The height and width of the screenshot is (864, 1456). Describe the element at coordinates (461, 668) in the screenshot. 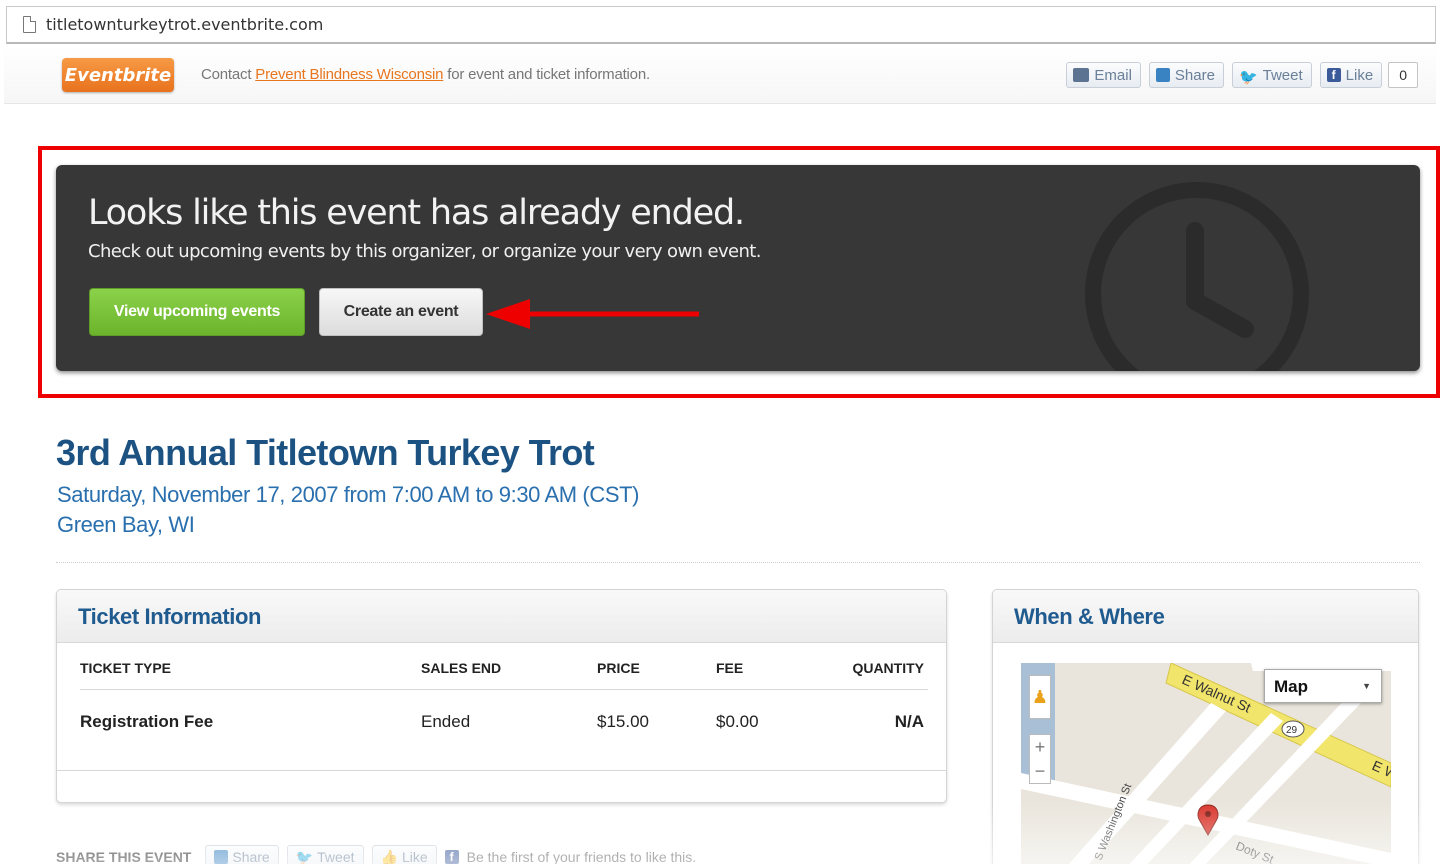

I see `col-sales-end: SALES END` at that location.